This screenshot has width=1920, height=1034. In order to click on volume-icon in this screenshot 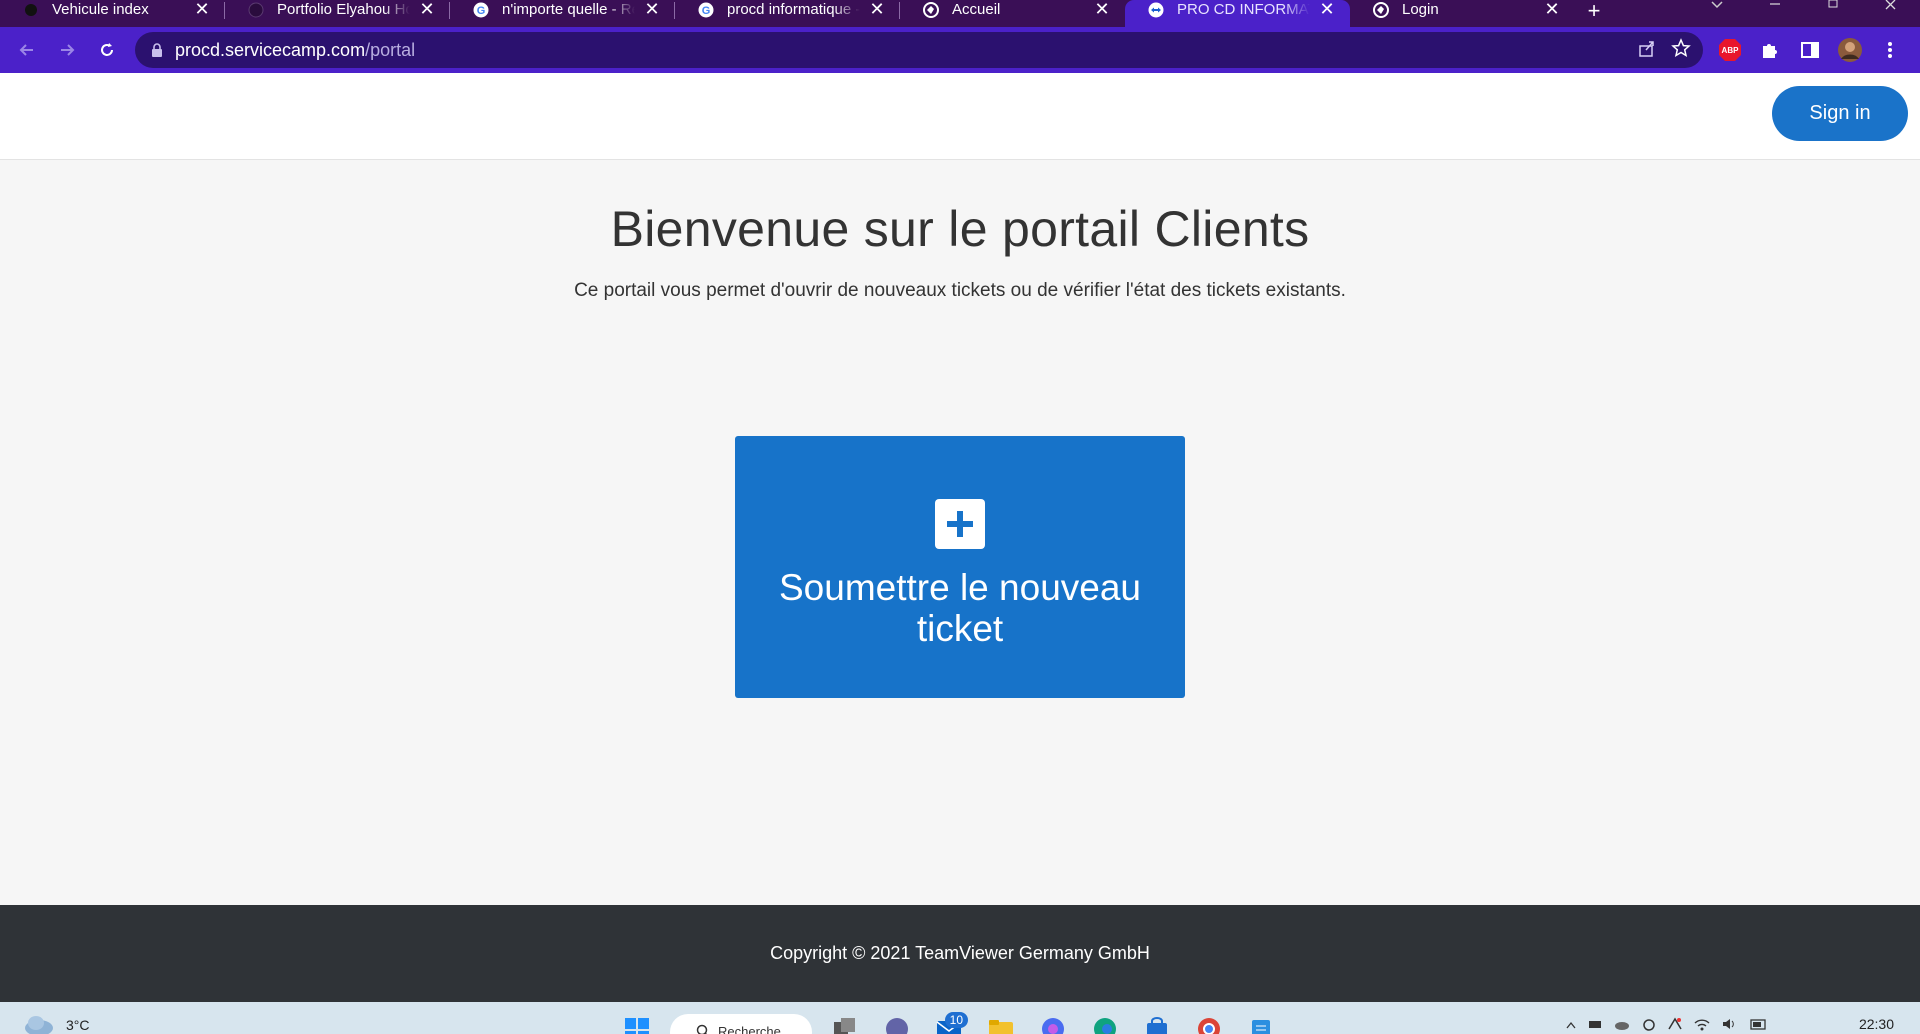, I will do `click(1730, 1025)`.